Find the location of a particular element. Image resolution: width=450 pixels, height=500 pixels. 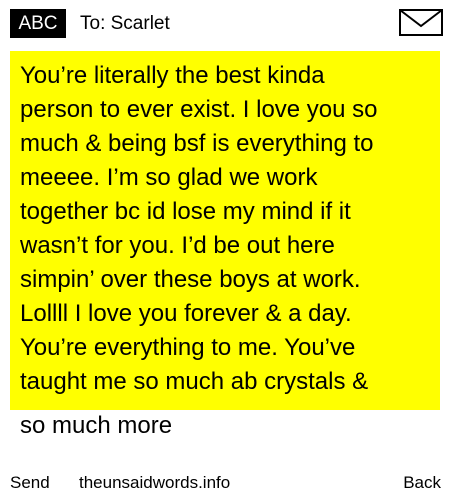

message-line: meeee. I’m so glad we work is located at coordinates (169, 177).